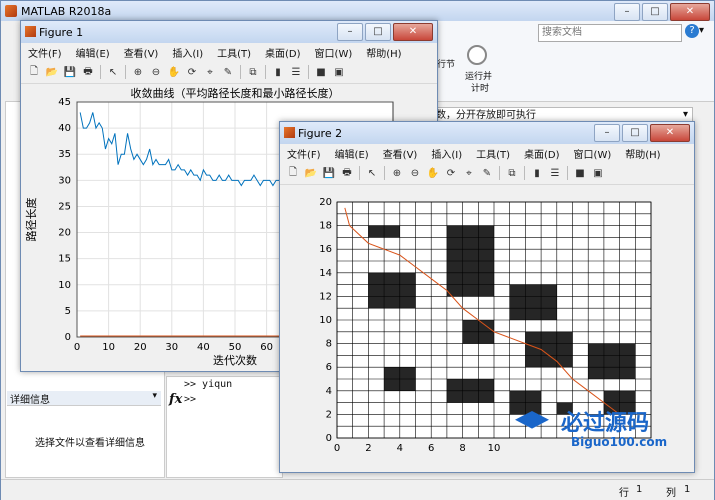 The image size is (715, 500). Describe the element at coordinates (687, 489) in the screenshot. I see `status-col-value: 1` at that location.